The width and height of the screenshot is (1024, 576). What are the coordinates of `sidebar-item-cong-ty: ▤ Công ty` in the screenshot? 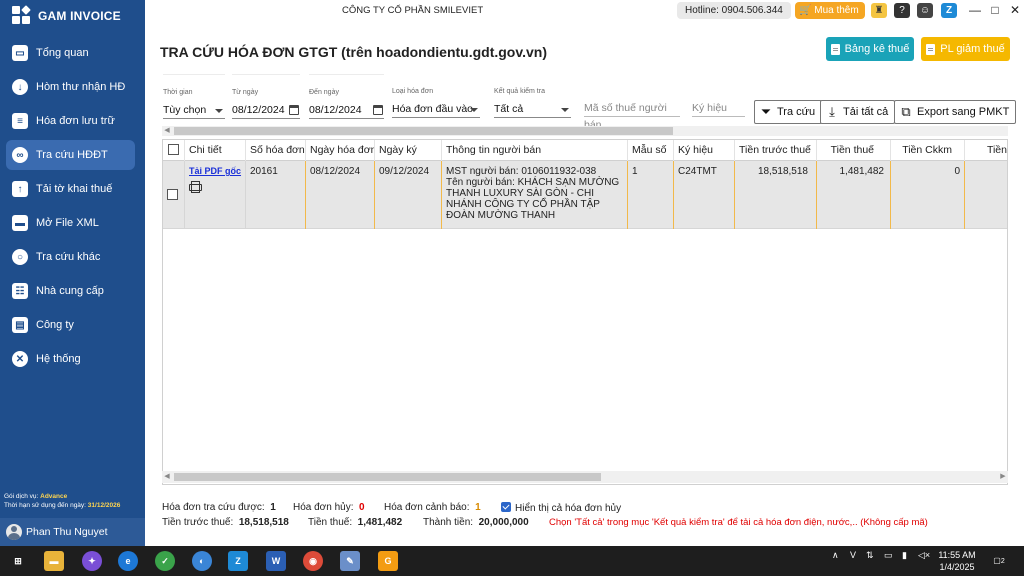 It's located at (70, 325).